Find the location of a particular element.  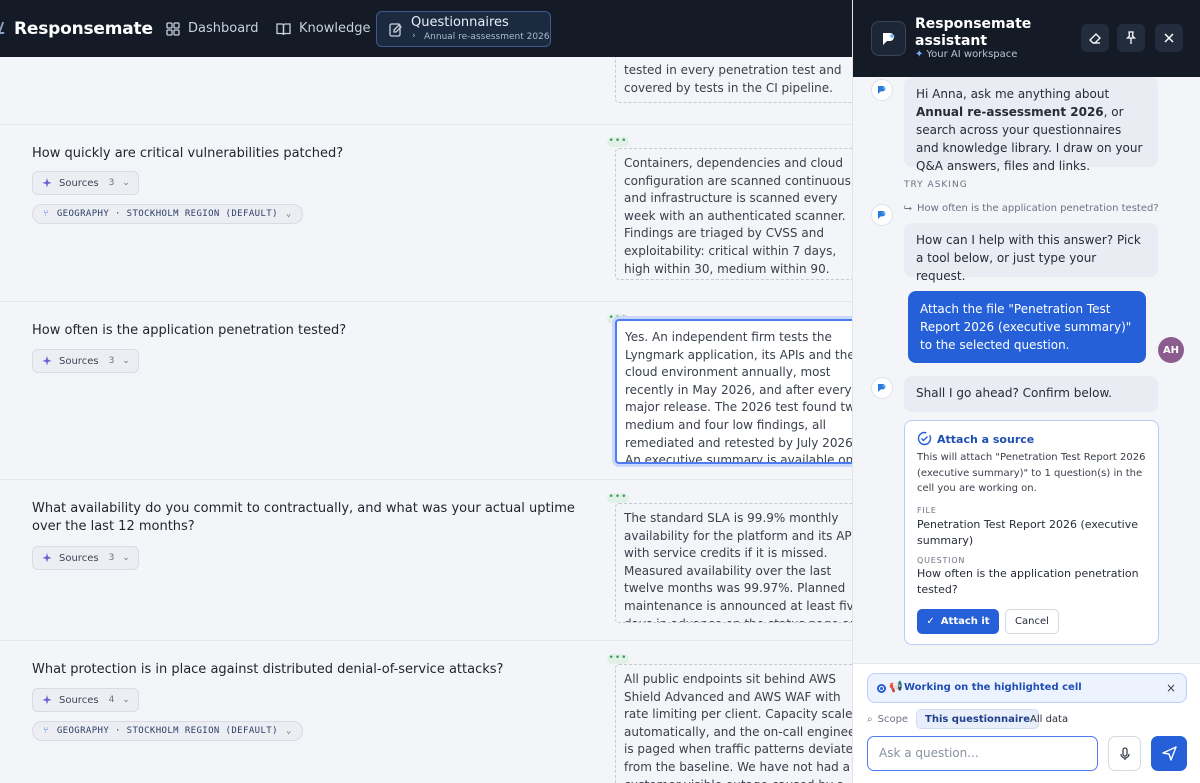

assistant-confirm-message: Shall I go ahead? Confirm below. is located at coordinates (1031, 394).